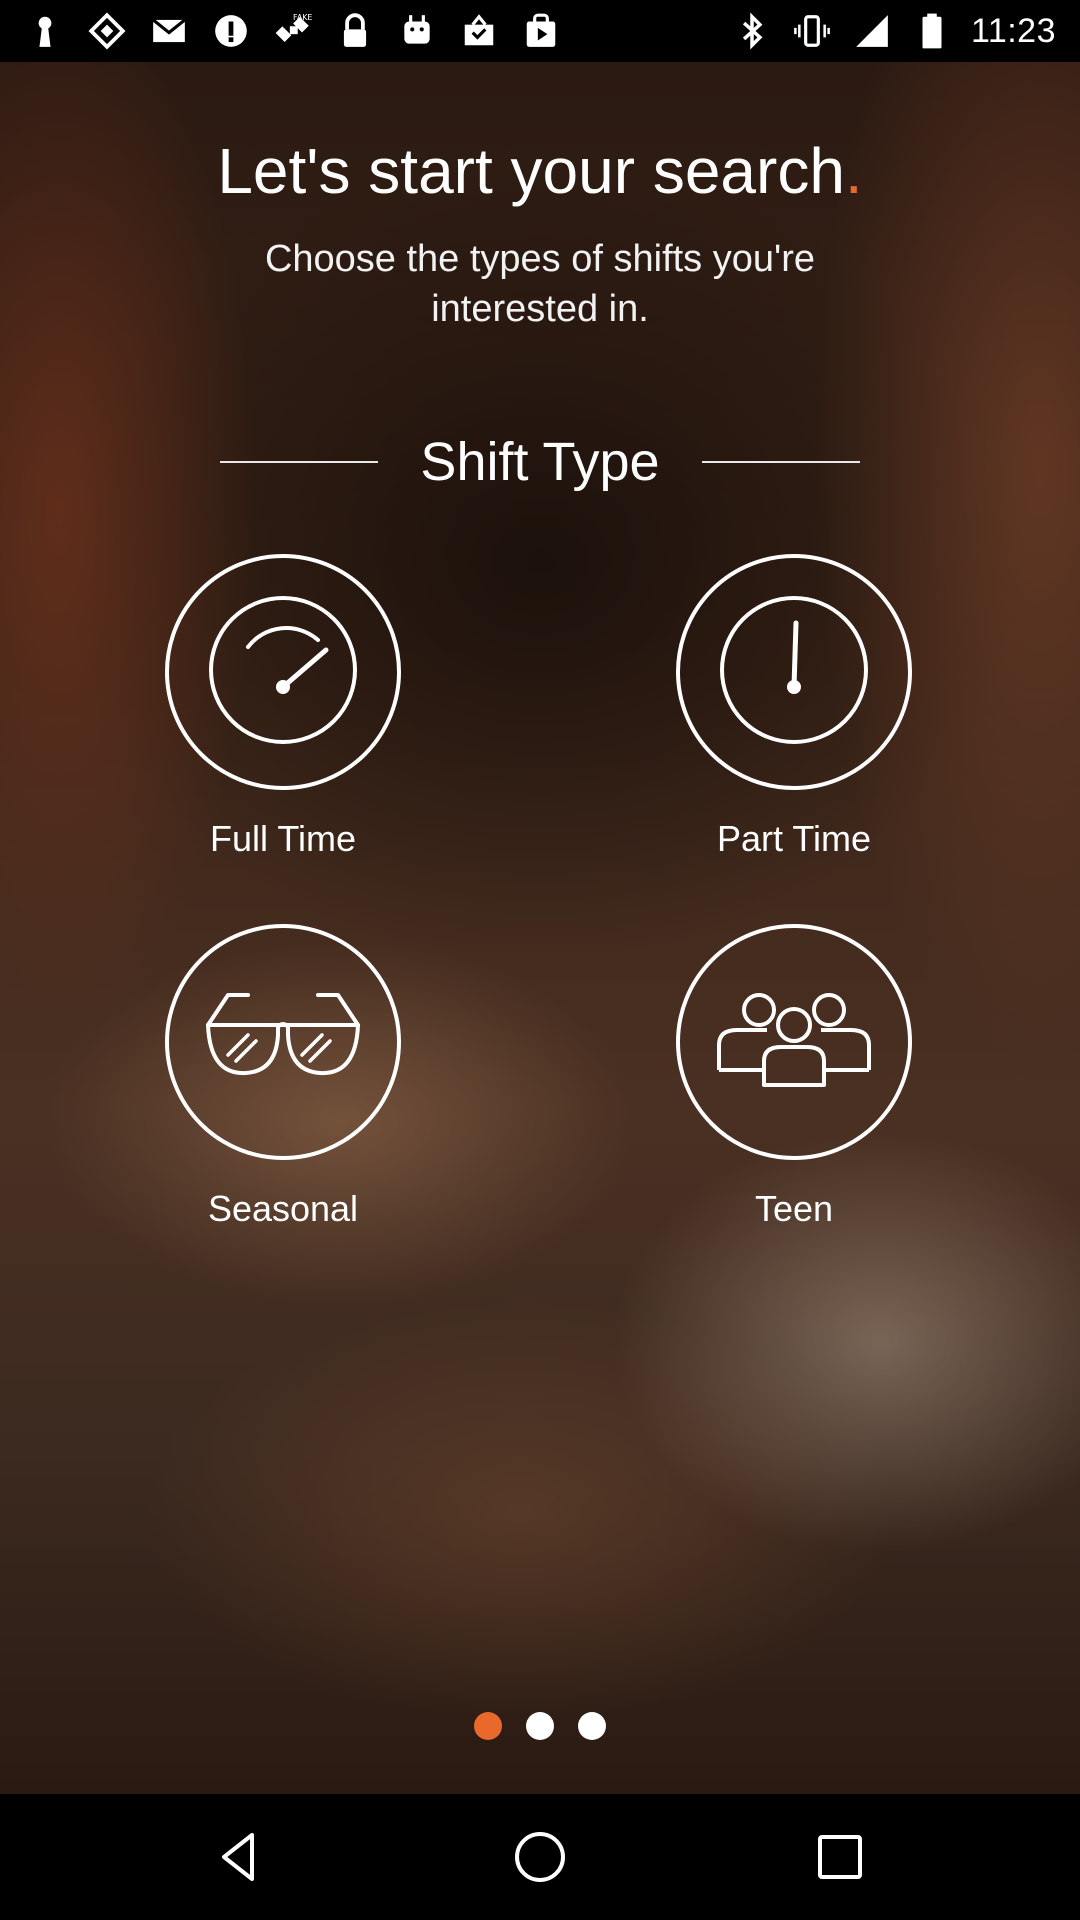 The width and height of the screenshot is (1080, 1920). Describe the element at coordinates (45, 31) in the screenshot. I see `keyhole-icon` at that location.